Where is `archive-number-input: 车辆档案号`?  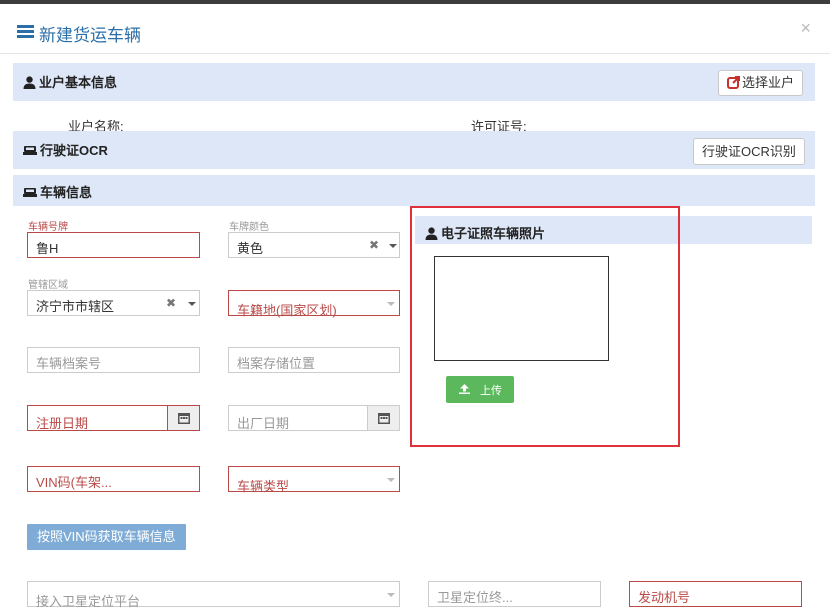
archive-number-input: 车辆档案号 is located at coordinates (113, 360).